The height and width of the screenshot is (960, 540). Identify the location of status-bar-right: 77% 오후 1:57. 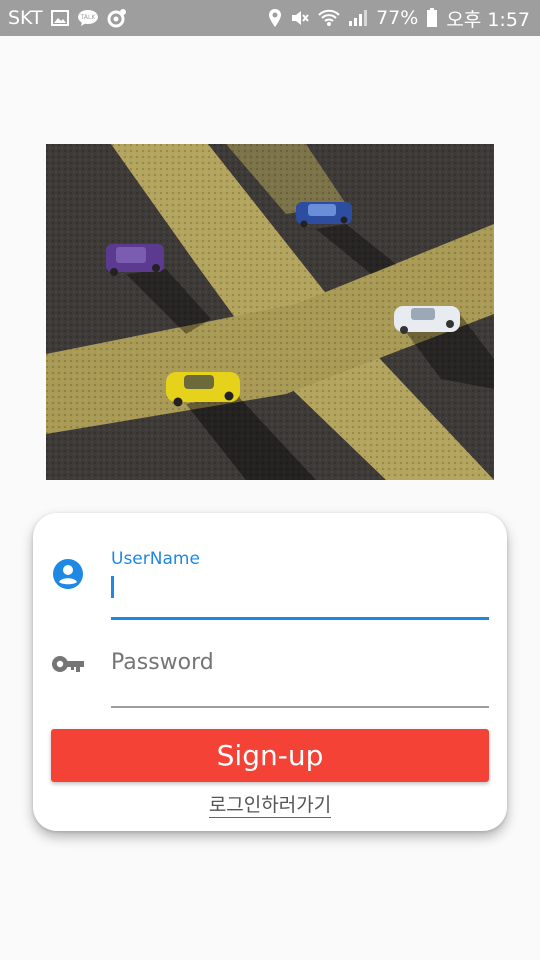
(399, 18).